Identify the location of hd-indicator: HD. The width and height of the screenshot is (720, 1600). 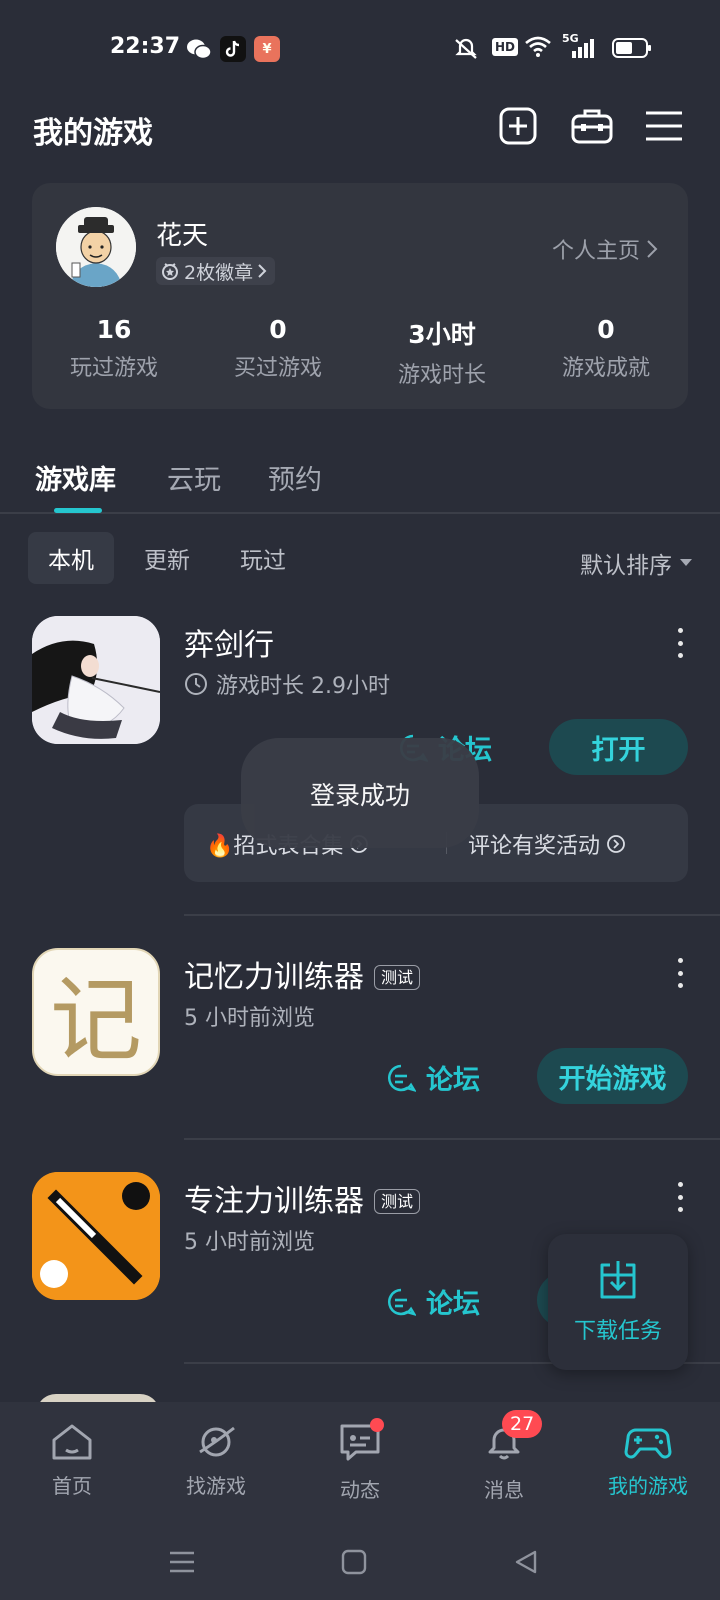
(505, 47).